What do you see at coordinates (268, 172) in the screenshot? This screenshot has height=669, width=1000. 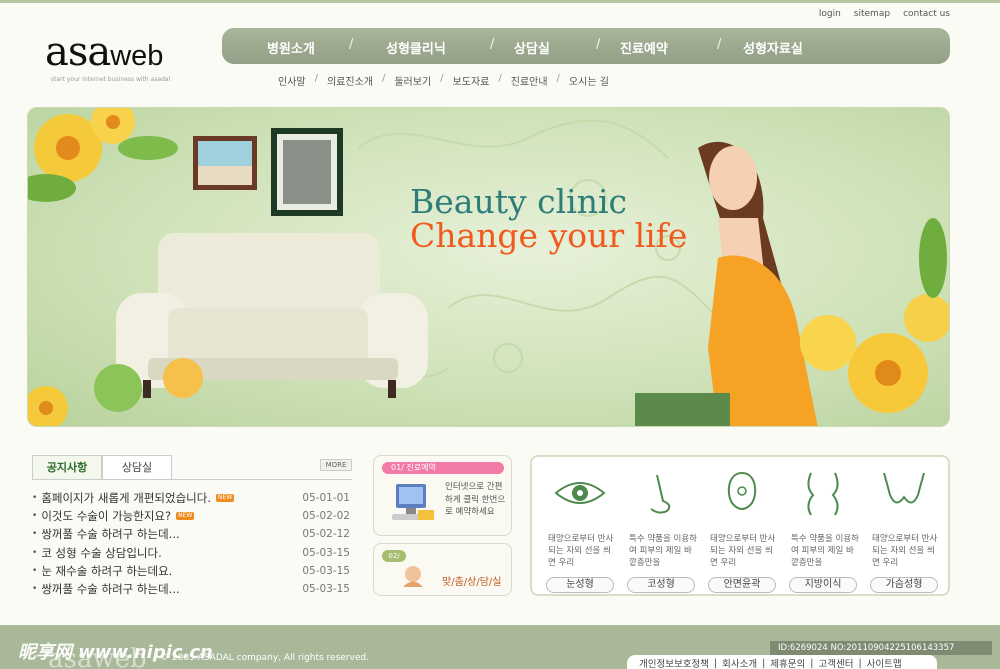 I see `picture-frames-icon` at bounding box center [268, 172].